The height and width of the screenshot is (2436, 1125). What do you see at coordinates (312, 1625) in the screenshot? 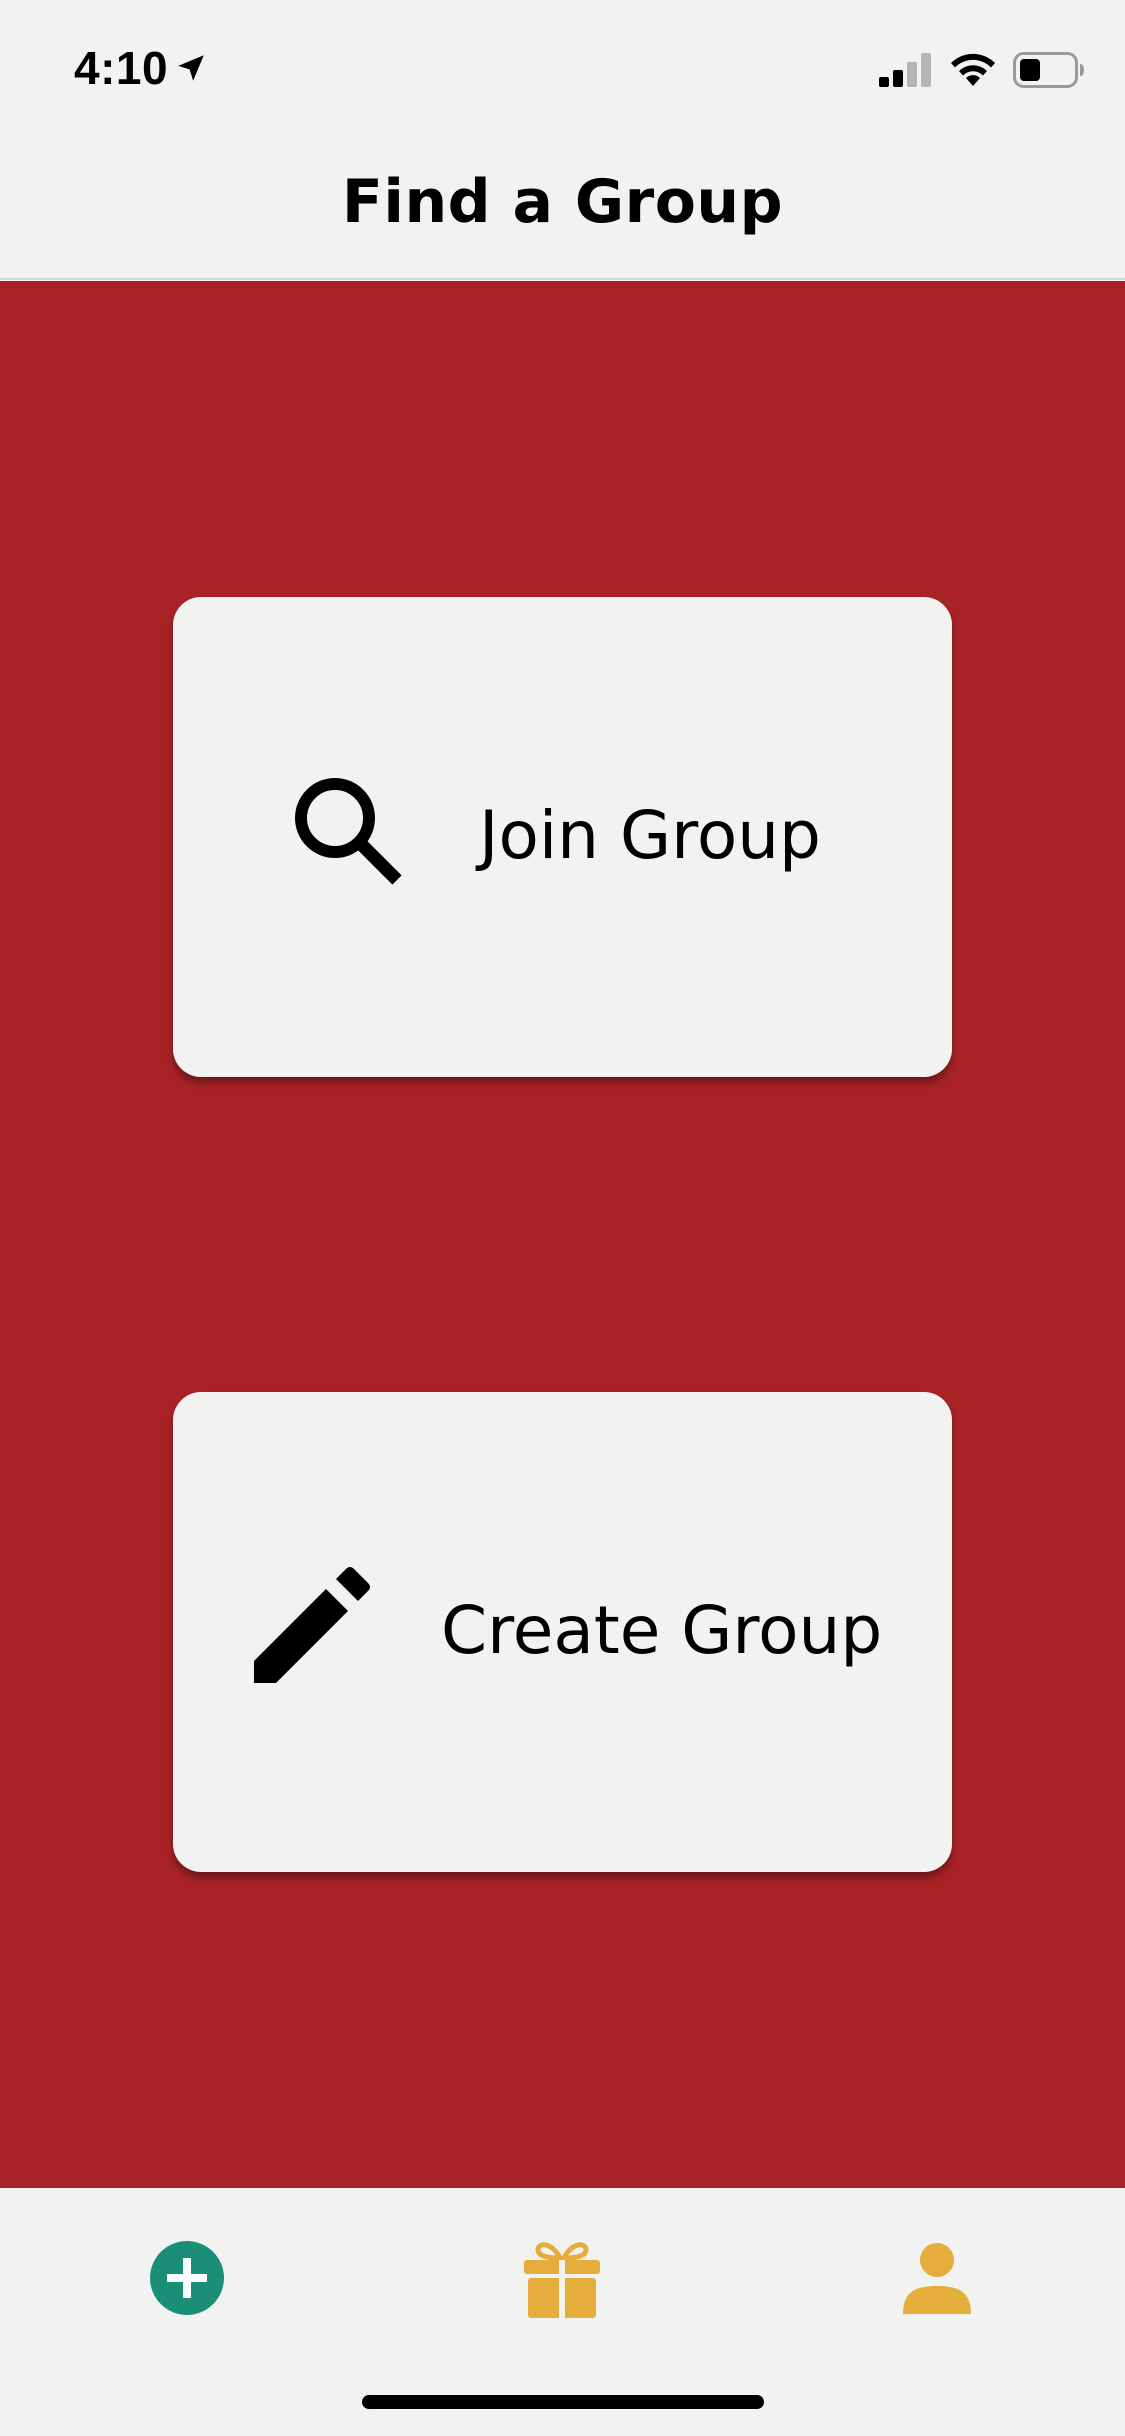
I see `pencil-icon` at bounding box center [312, 1625].